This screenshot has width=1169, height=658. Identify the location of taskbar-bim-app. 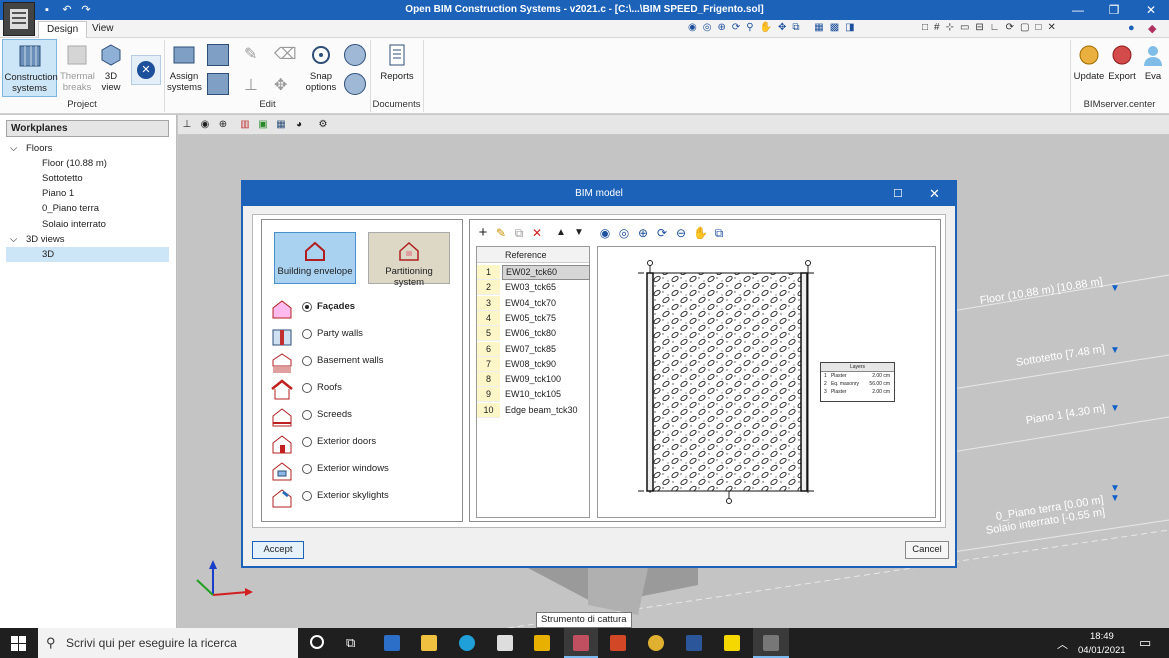
(771, 643).